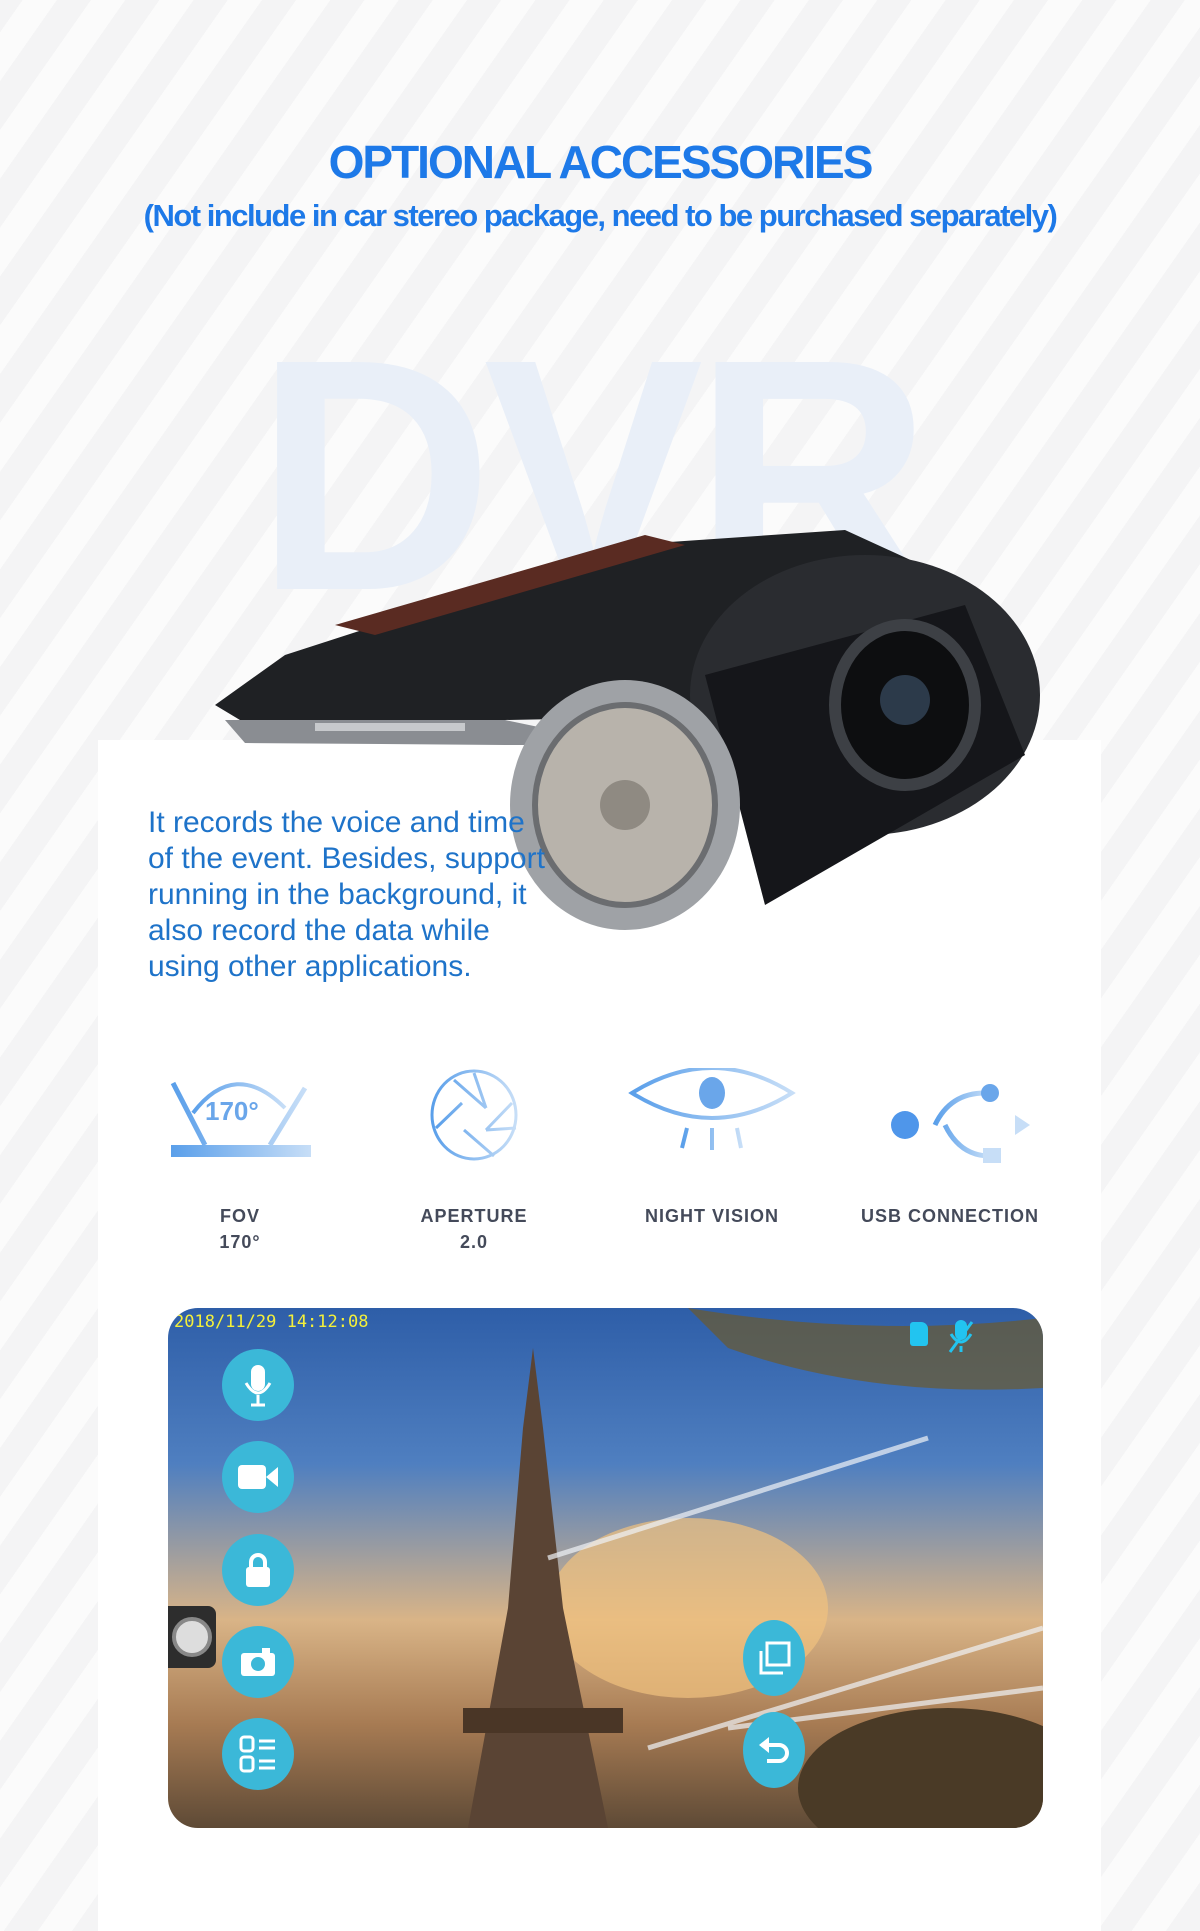  Describe the element at coordinates (240, 1242) in the screenshot. I see `feature-value: 170°` at that location.